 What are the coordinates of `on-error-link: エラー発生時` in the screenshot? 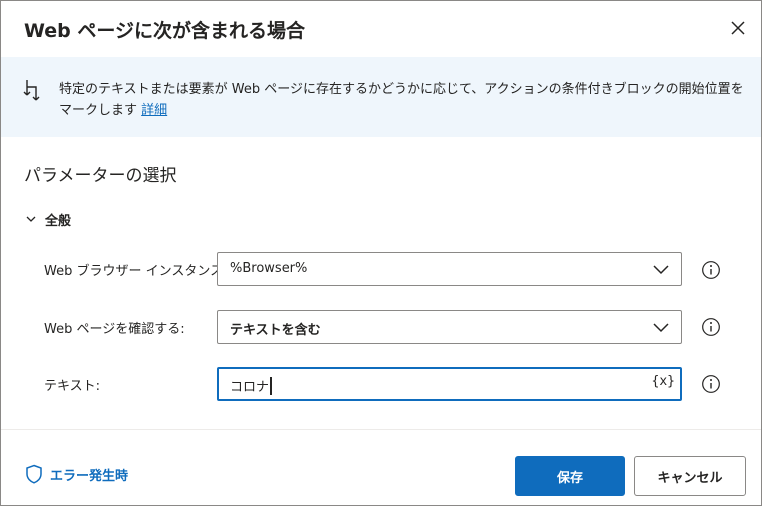 It's located at (76, 474).